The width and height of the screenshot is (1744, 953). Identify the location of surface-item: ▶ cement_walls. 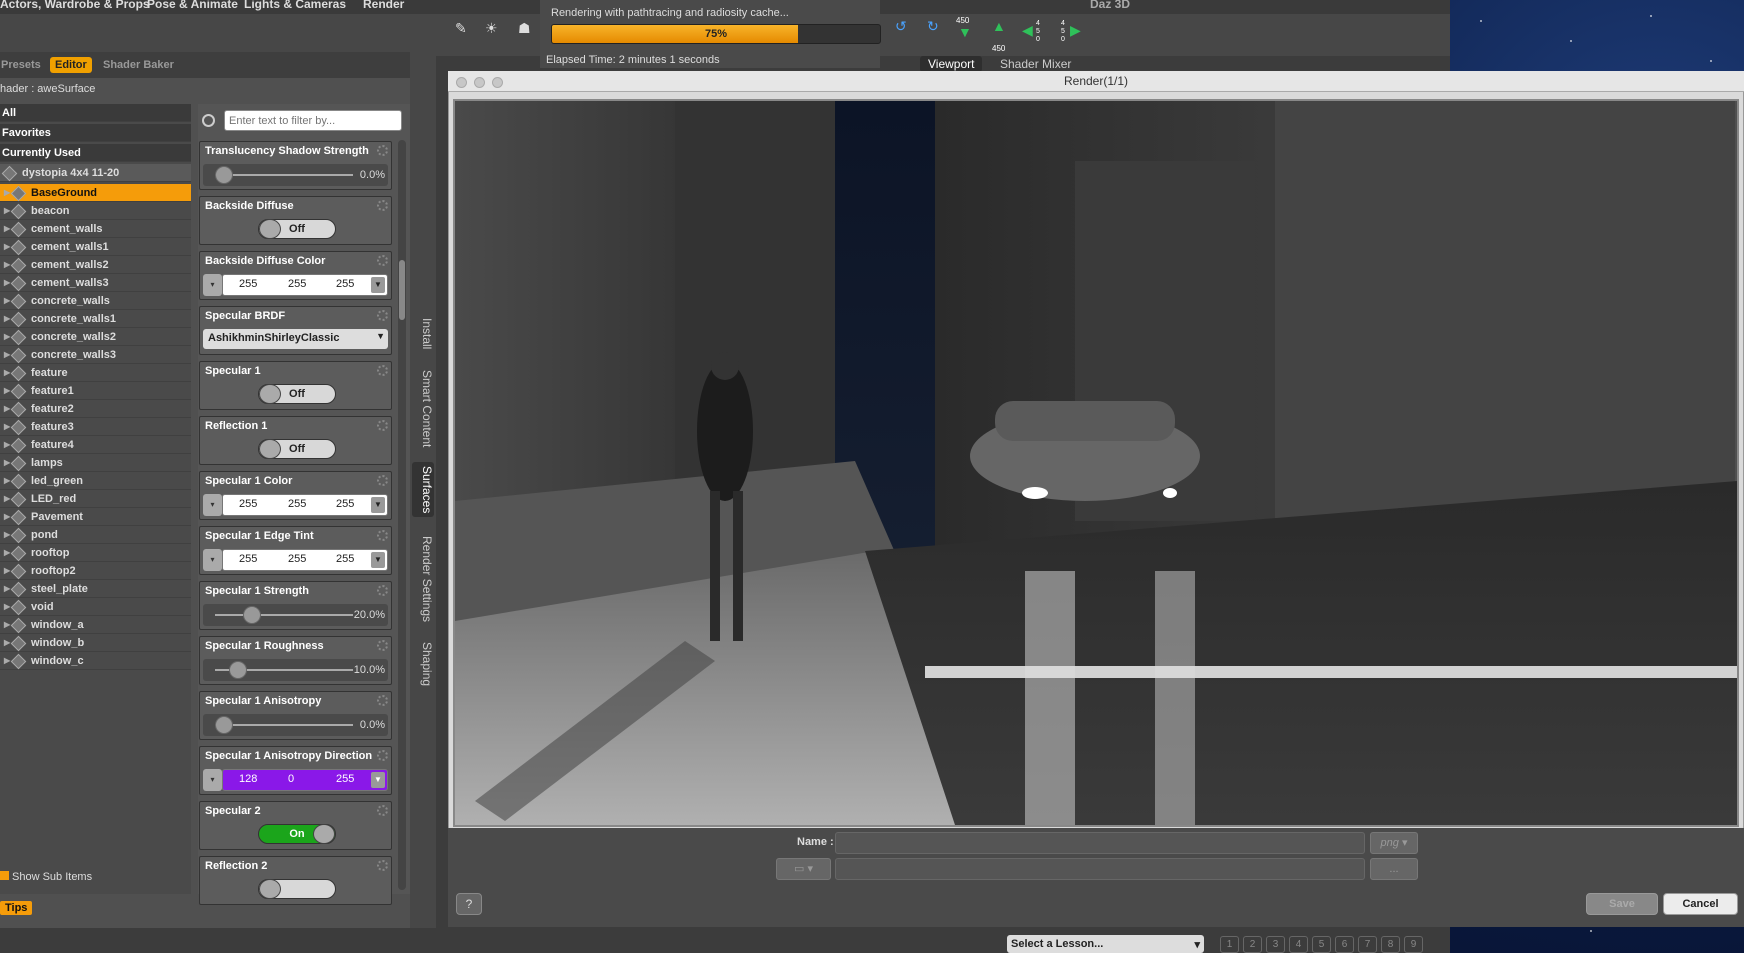
(95, 229).